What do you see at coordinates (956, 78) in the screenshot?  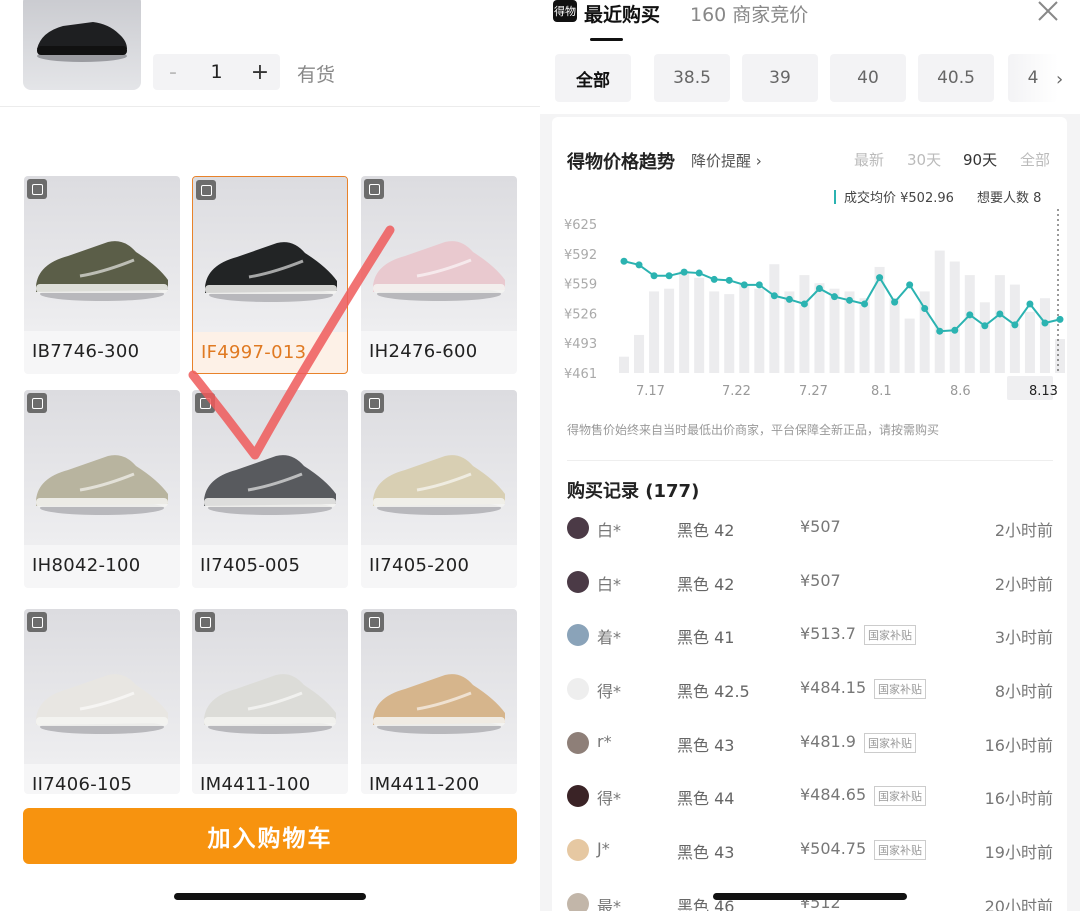 I see `size-option: 40.5` at bounding box center [956, 78].